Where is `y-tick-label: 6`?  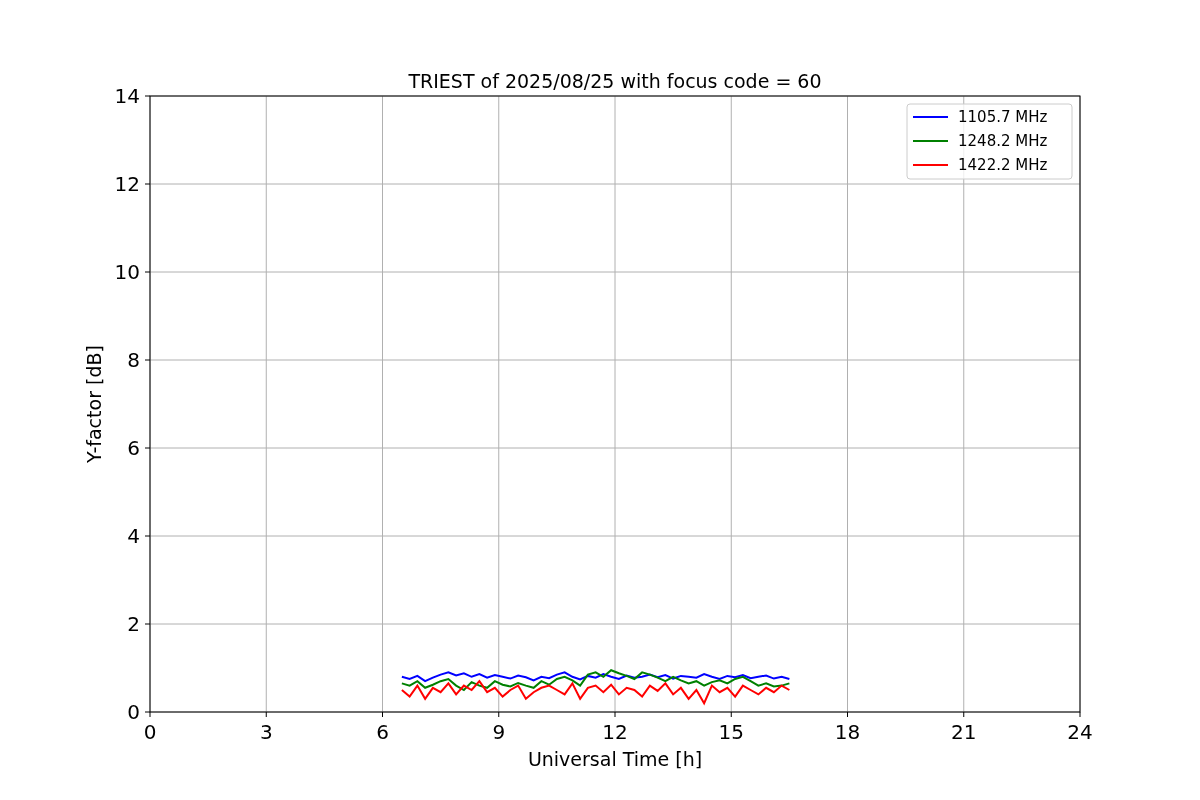 y-tick-label: 6 is located at coordinates (133, 448).